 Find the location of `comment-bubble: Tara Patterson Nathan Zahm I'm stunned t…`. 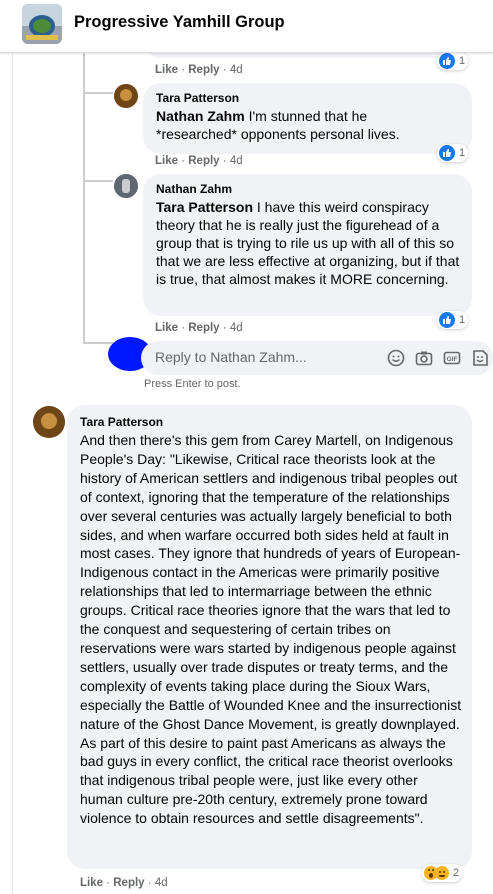

comment-bubble: Tara Patterson Nathan Zahm I'm stunned t… is located at coordinates (307, 118).